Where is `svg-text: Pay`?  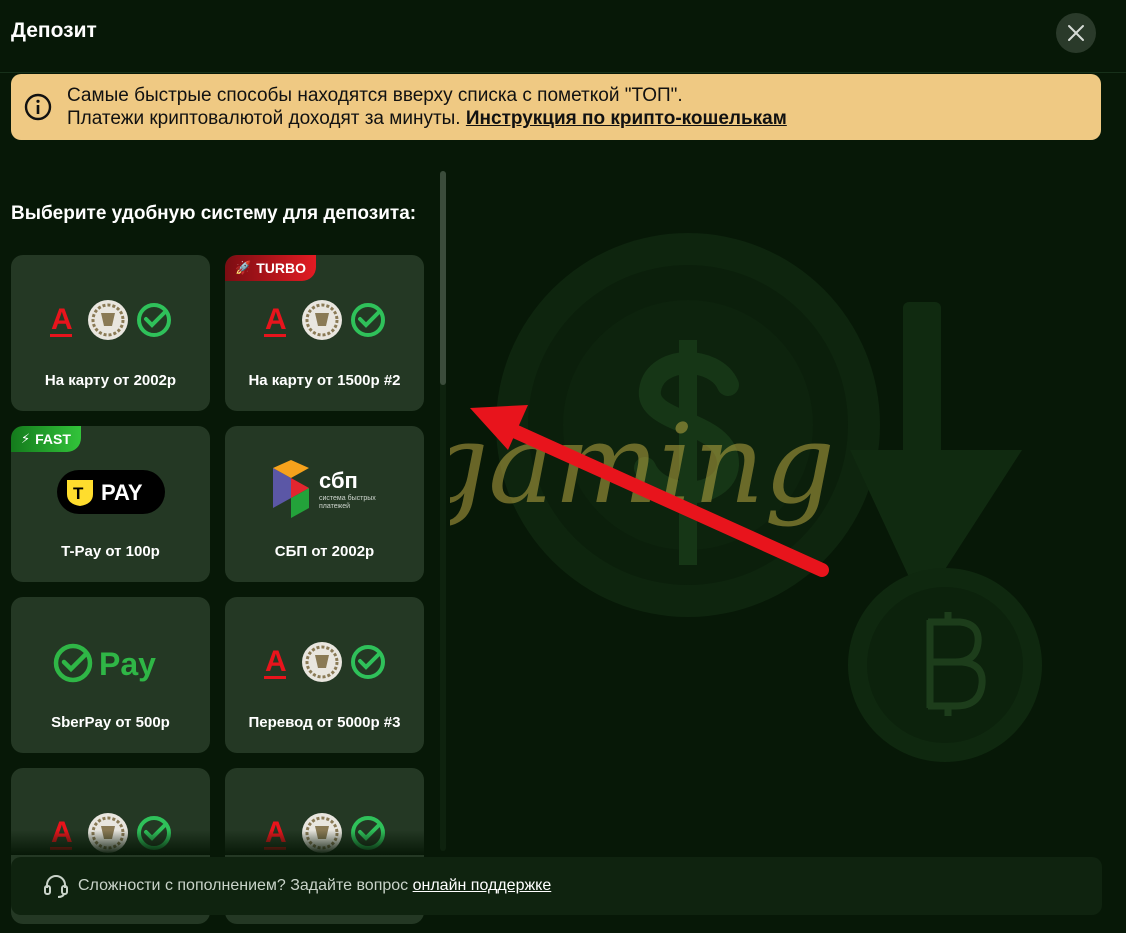 svg-text: Pay is located at coordinates (127, 664).